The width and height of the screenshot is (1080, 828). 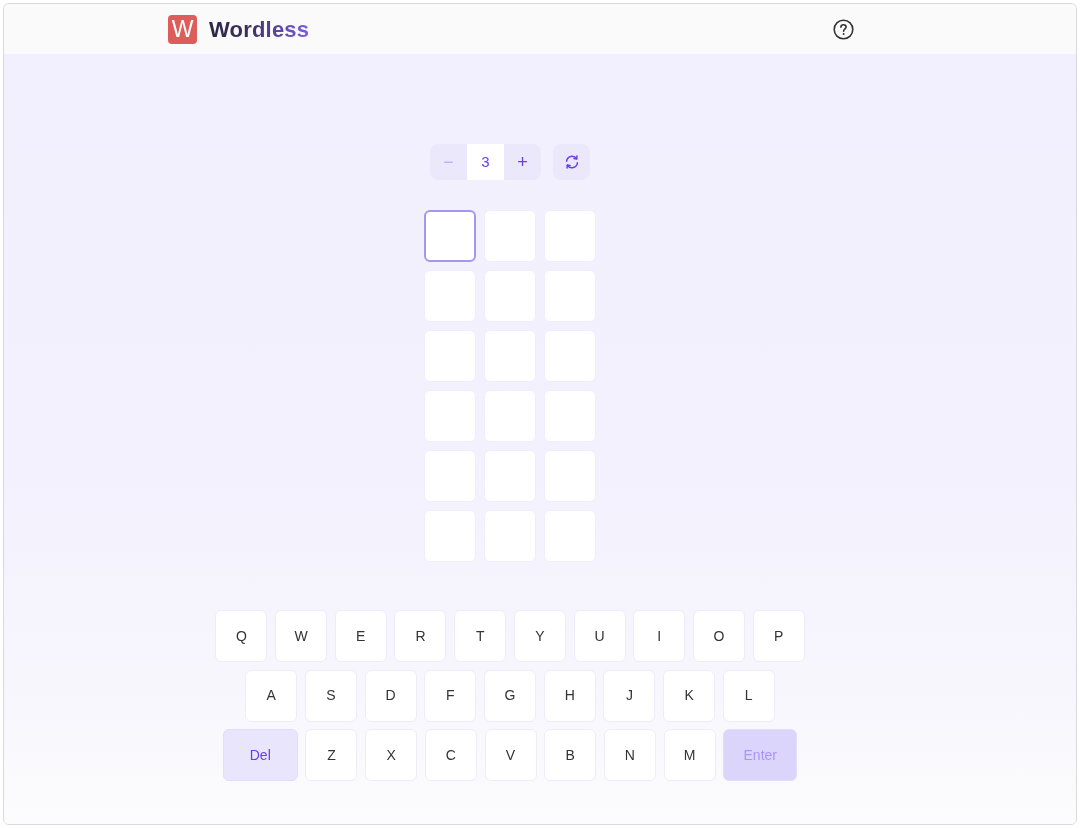 What do you see at coordinates (522, 162) in the screenshot?
I see `plus-button: +` at bounding box center [522, 162].